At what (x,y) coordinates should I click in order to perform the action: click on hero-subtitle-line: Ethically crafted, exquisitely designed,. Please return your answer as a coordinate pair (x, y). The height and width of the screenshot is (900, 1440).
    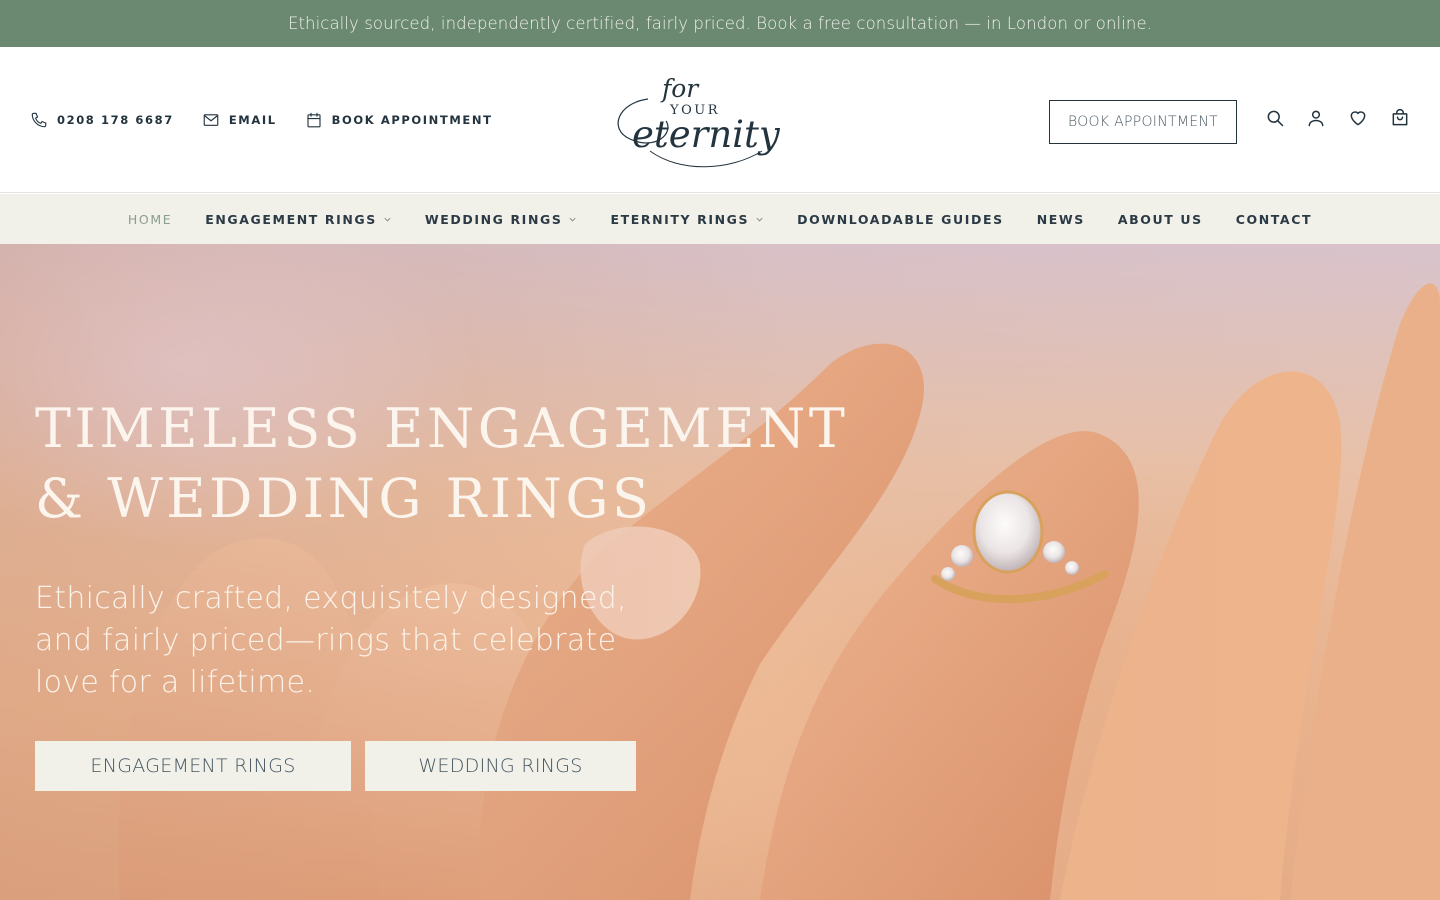
    Looking at the image, I should click on (331, 598).